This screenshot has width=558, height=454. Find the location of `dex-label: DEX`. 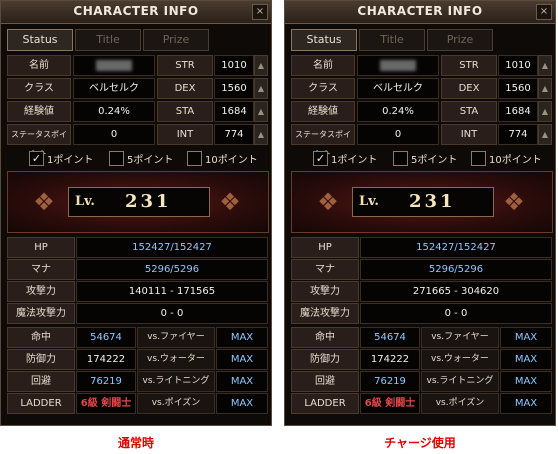

dex-label: DEX is located at coordinates (469, 88).